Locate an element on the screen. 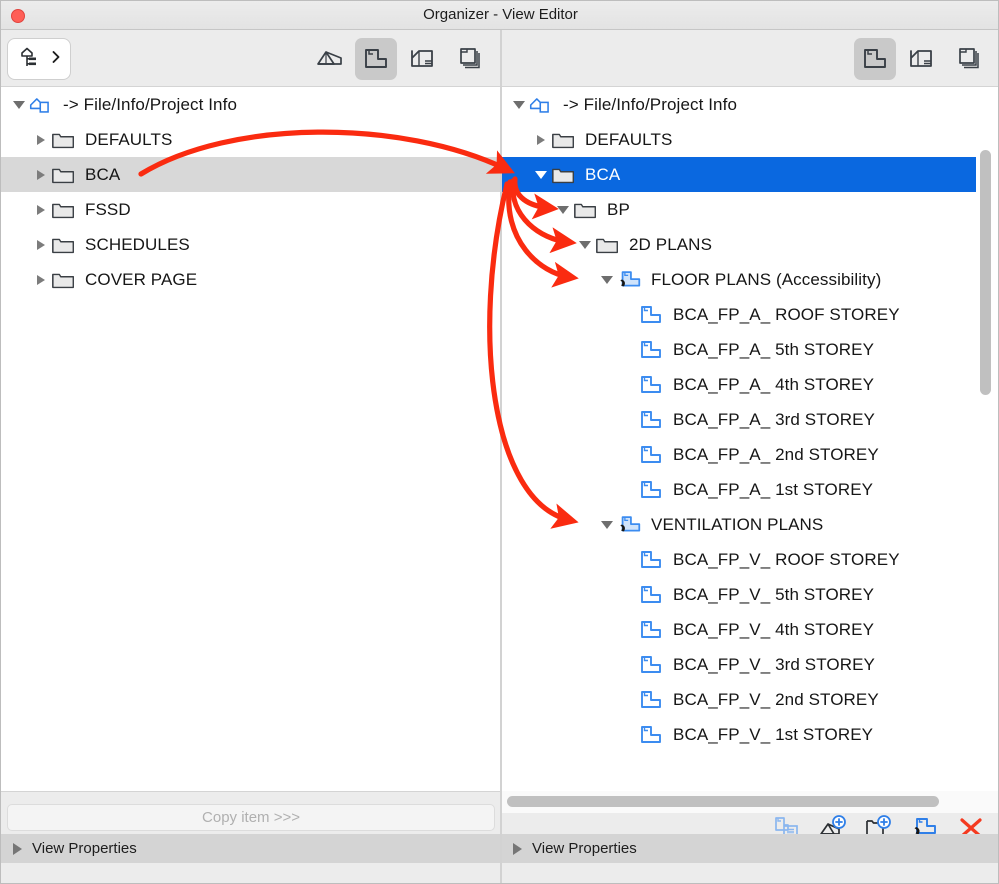  tree-row: BCA_FP_A_ ROOF STOREY is located at coordinates (749, 314).